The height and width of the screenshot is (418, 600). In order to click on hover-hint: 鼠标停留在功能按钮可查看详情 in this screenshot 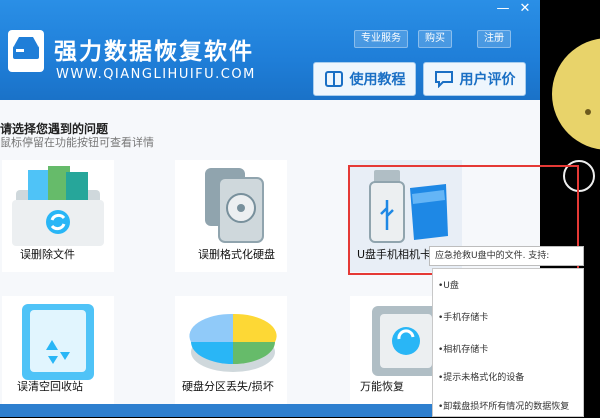, I will do `click(77, 142)`.